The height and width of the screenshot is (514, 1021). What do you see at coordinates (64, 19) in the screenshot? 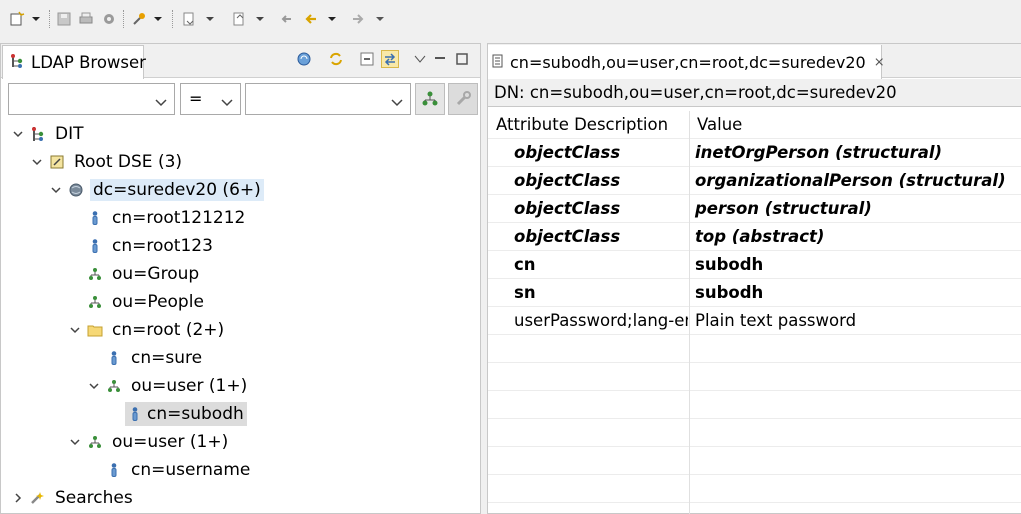
I see `save-icon` at bounding box center [64, 19].